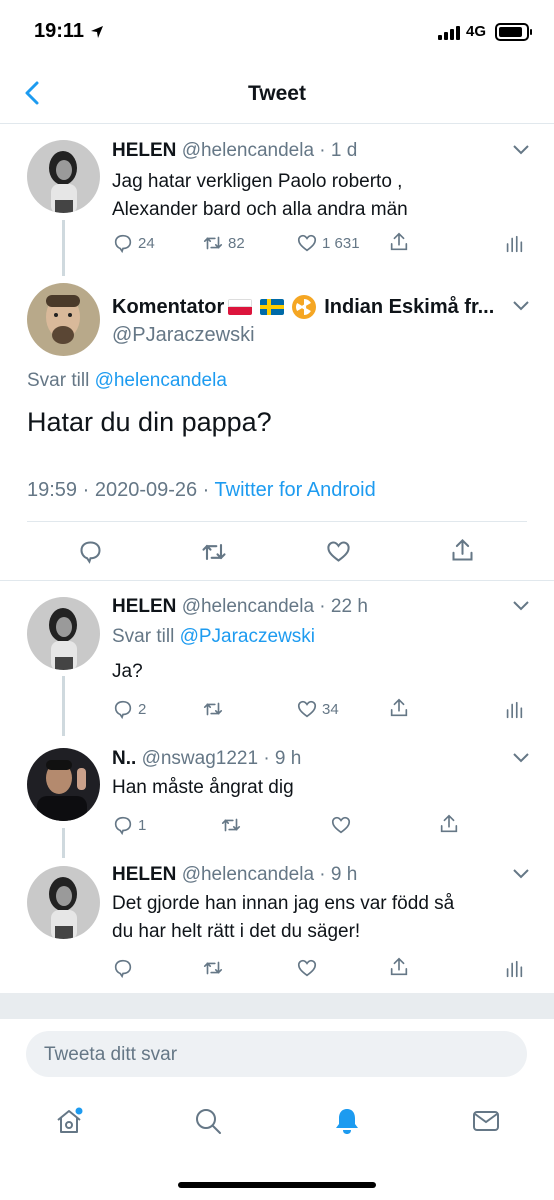 This screenshot has height=1200, width=554. Describe the element at coordinates (275, 606) in the screenshot. I see `handle-time: @helencandela · 22 h` at that location.